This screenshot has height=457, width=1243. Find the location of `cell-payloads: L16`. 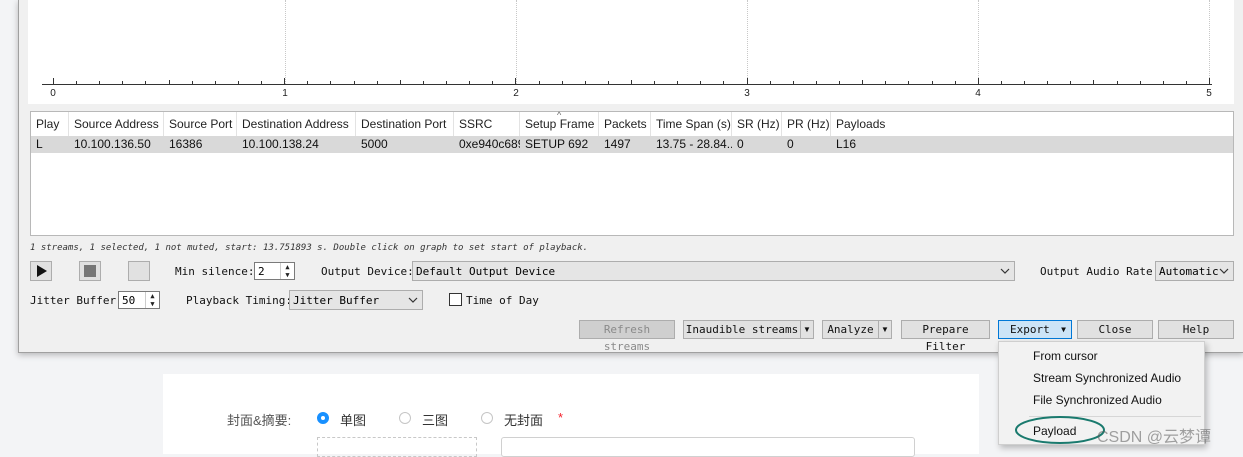

cell-payloads: L16 is located at coordinates (846, 144).